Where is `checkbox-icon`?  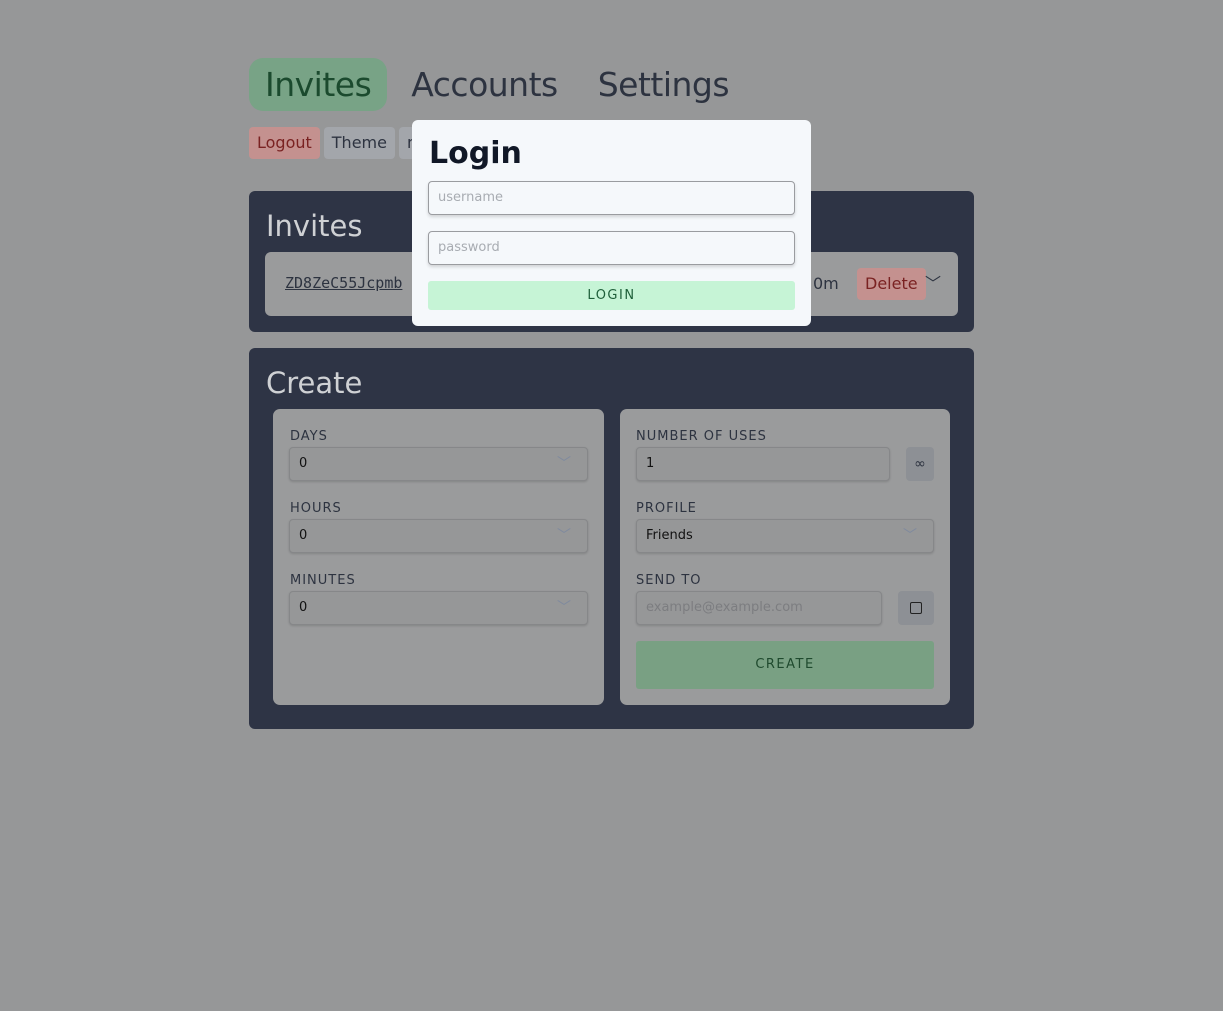 checkbox-icon is located at coordinates (916, 608).